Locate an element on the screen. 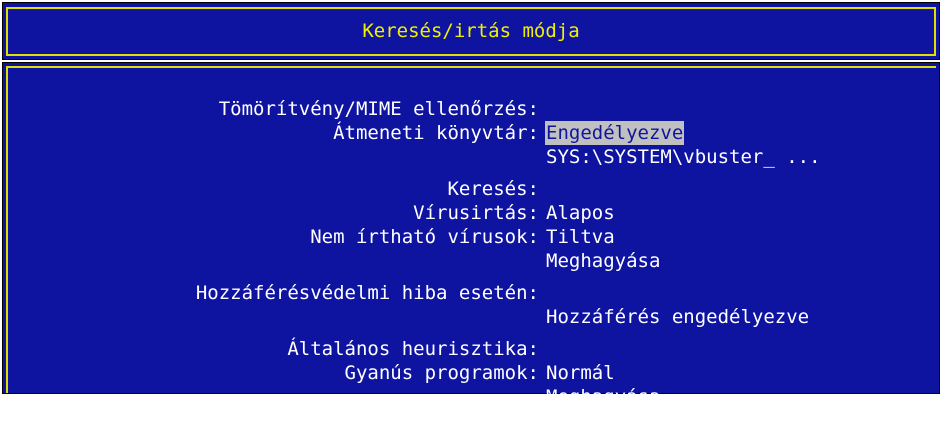  window-title: Keresés/irtás módja is located at coordinates (471, 31).